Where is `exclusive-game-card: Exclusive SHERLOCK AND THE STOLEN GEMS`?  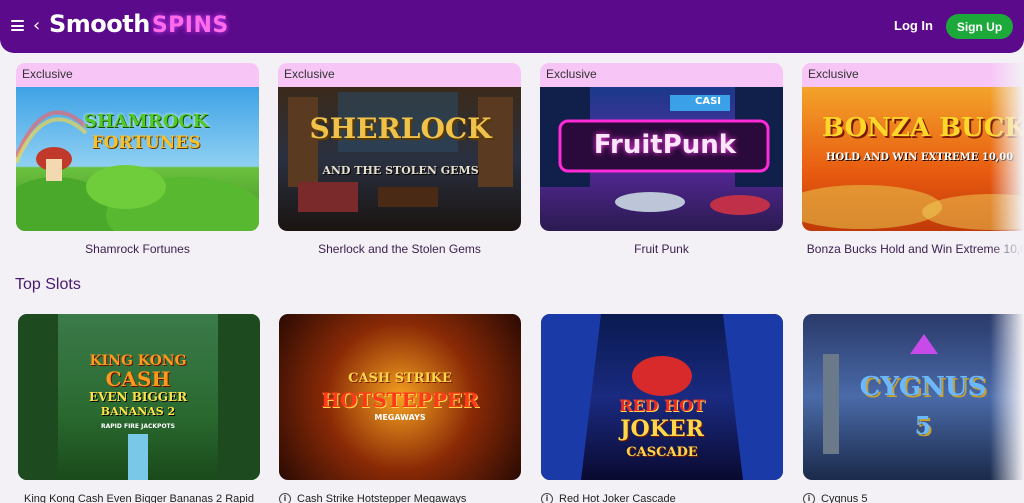
exclusive-game-card: Exclusive SHERLOCK AND THE STOLEN GEMS is located at coordinates (399, 147).